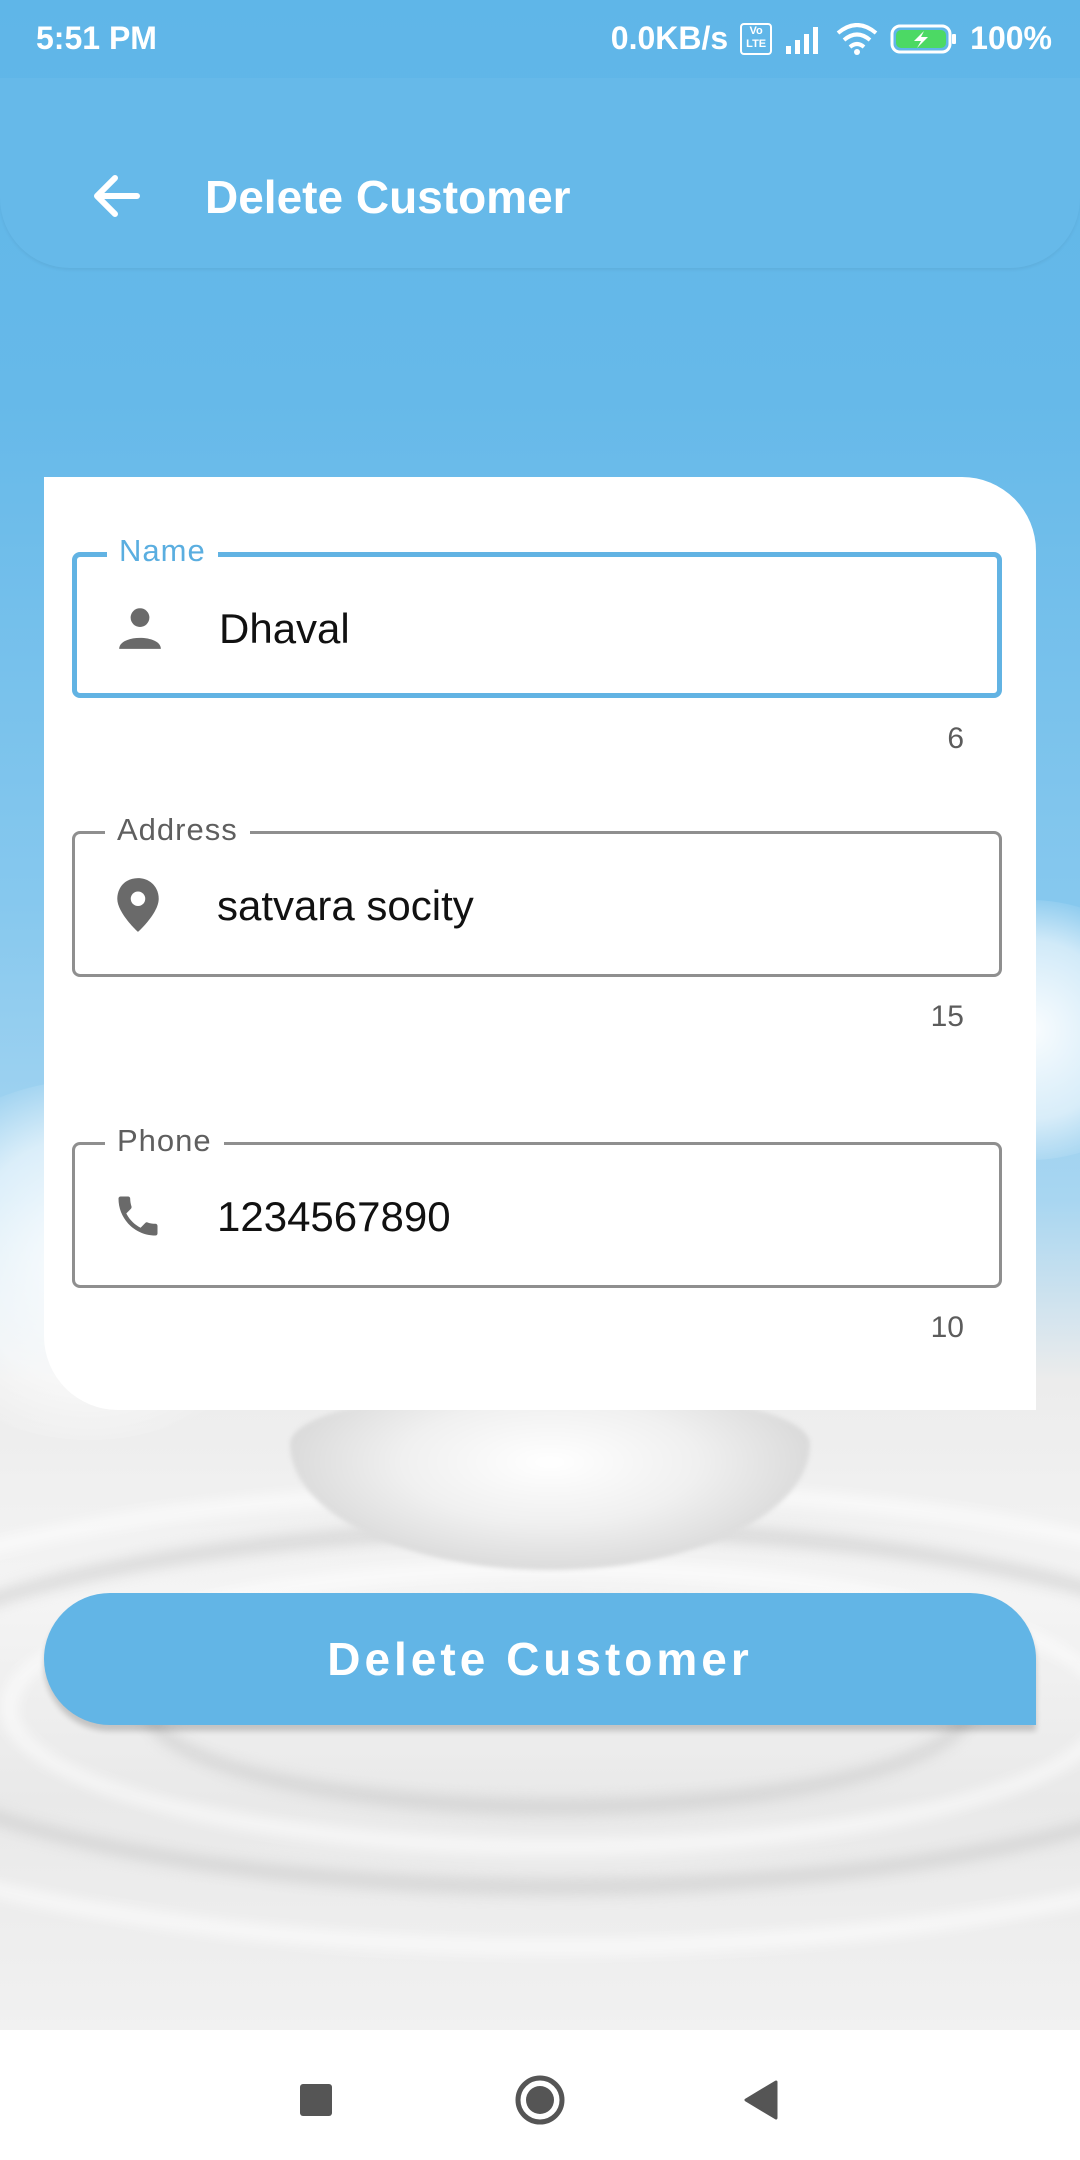  Describe the element at coordinates (540, 1659) in the screenshot. I see `delete-customer-button: Delete Customer` at that location.